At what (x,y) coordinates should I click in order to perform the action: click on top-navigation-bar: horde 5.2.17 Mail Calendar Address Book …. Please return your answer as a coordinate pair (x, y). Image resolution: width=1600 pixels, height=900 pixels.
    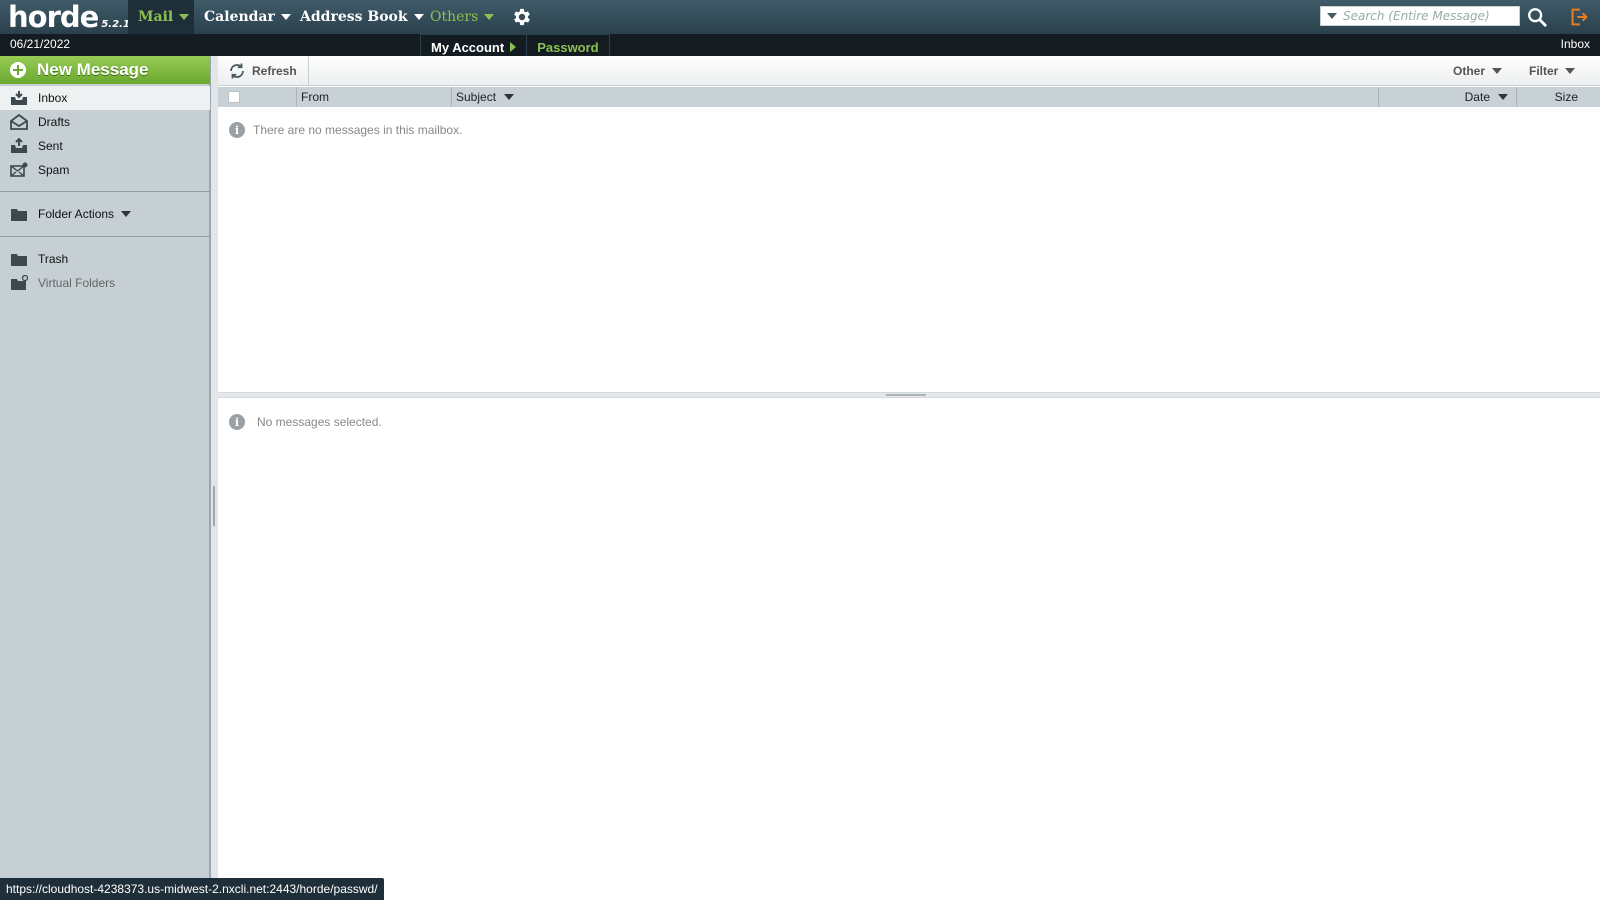
    Looking at the image, I should click on (800, 17).